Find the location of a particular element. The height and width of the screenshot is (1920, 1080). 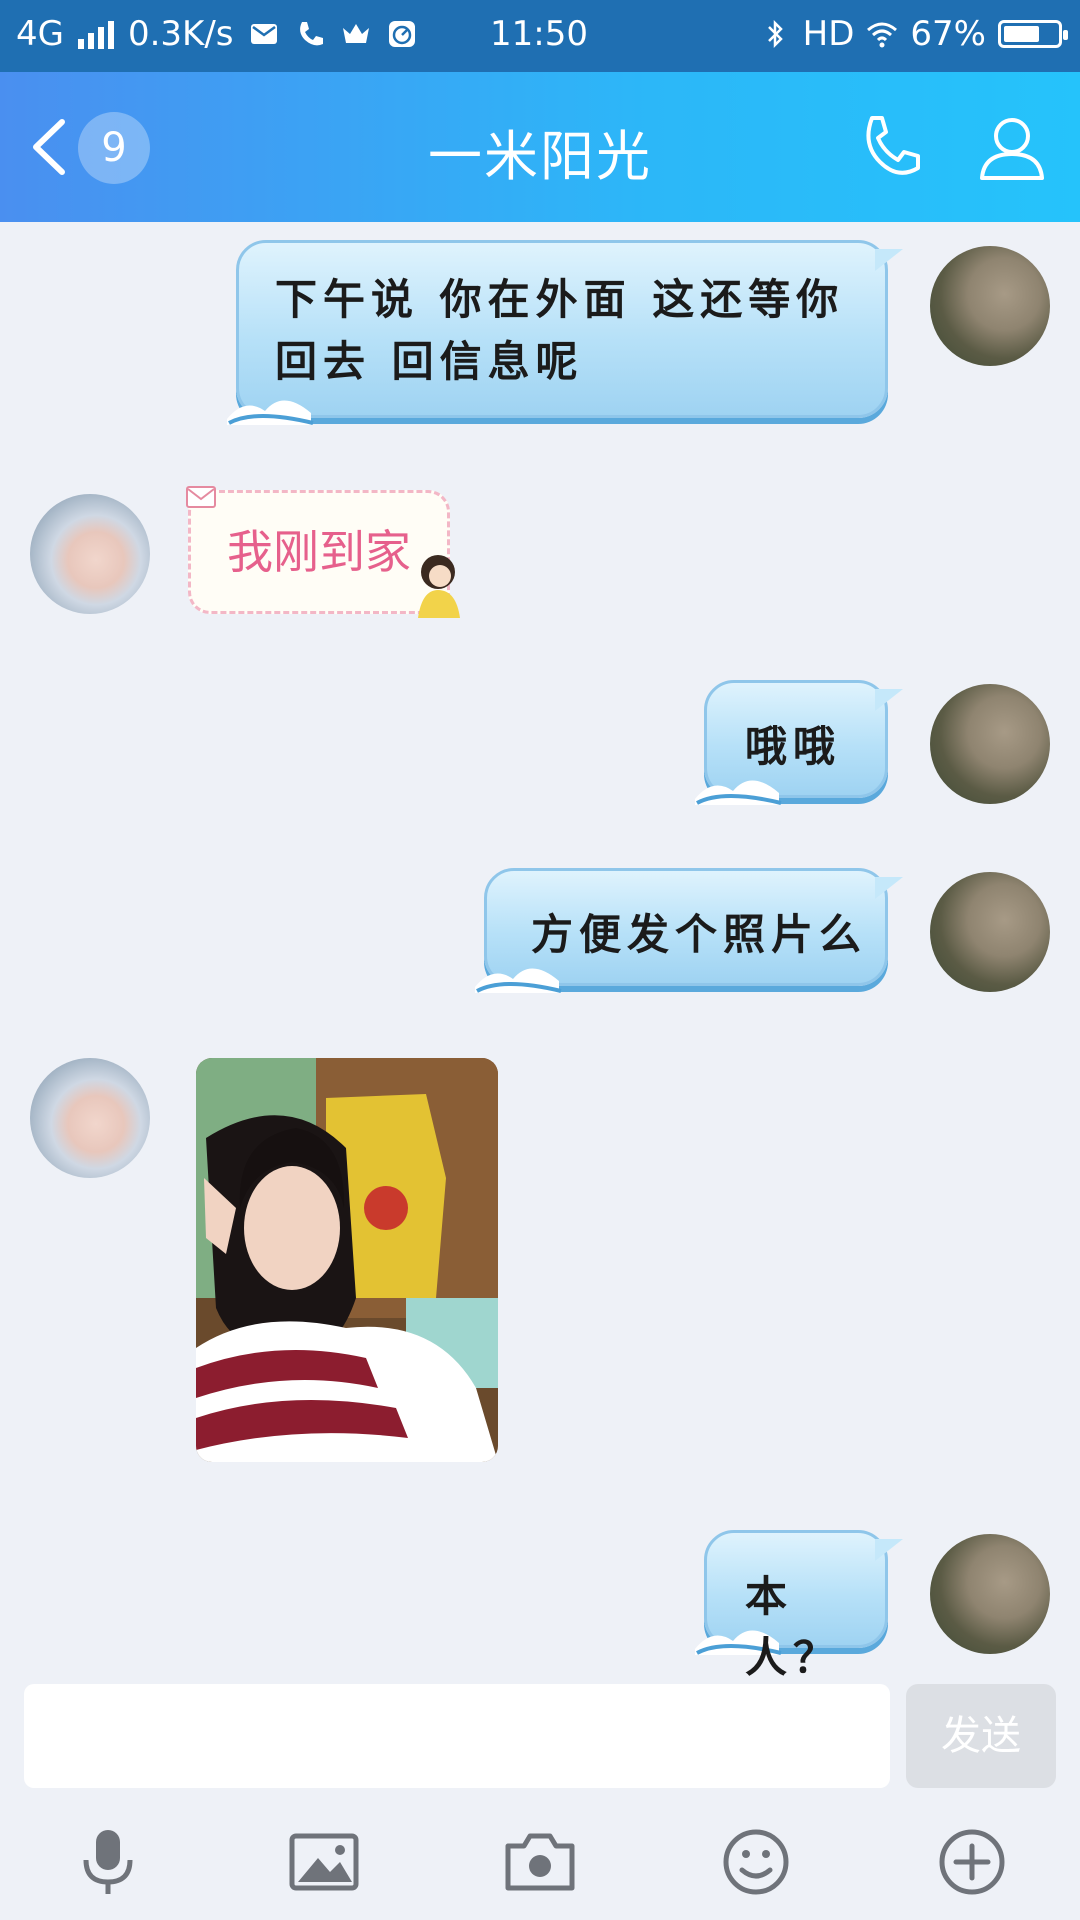

phone-call-icon is located at coordinates (892, 148).